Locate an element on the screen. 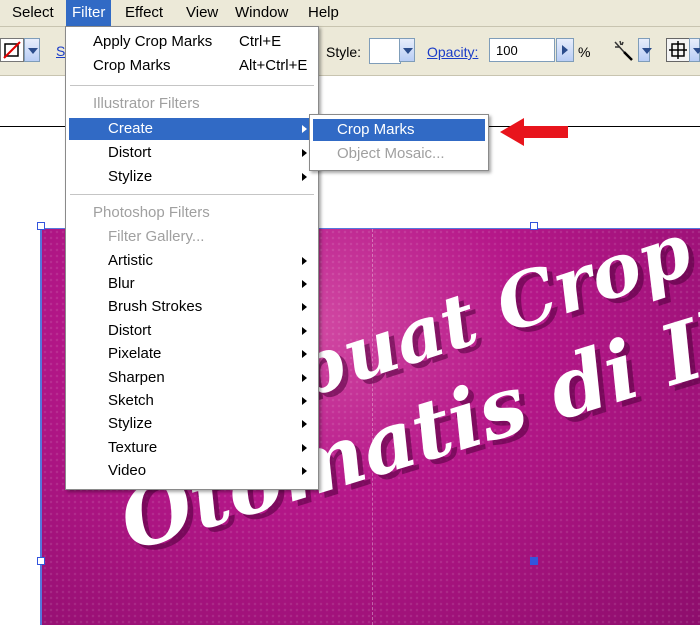 The width and height of the screenshot is (700, 625). menu-item-brush-strokes: Brush Strokes is located at coordinates (192, 307).